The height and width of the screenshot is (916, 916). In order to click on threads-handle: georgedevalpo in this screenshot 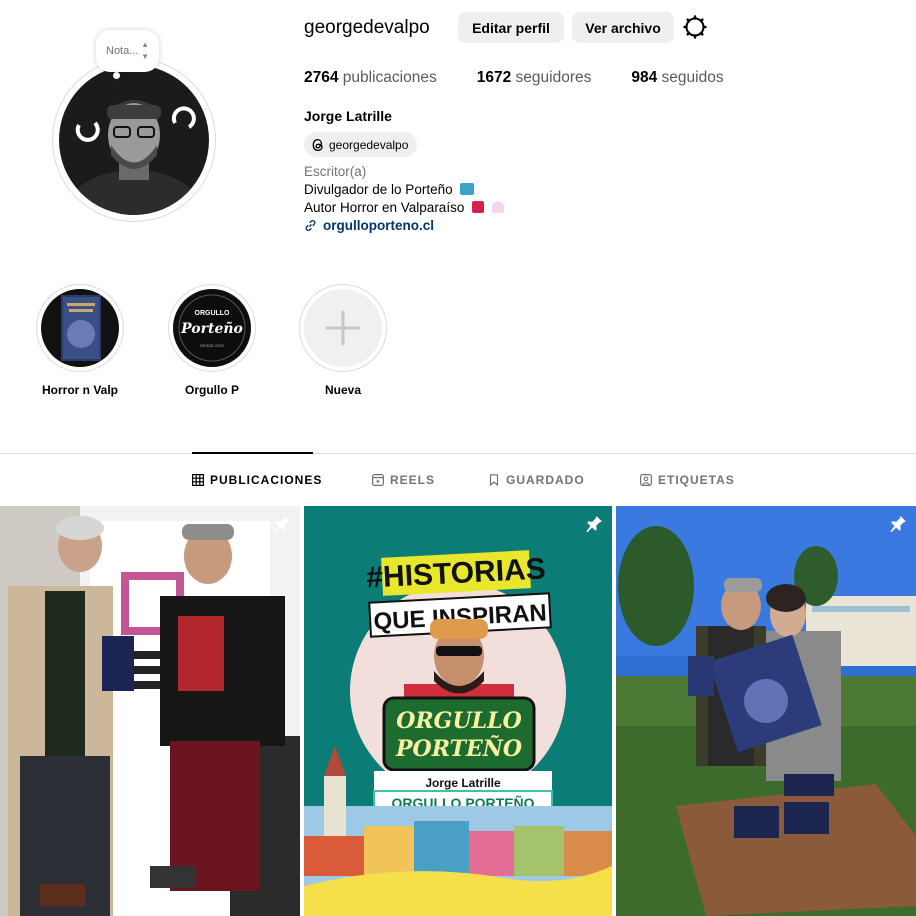, I will do `click(369, 144)`.